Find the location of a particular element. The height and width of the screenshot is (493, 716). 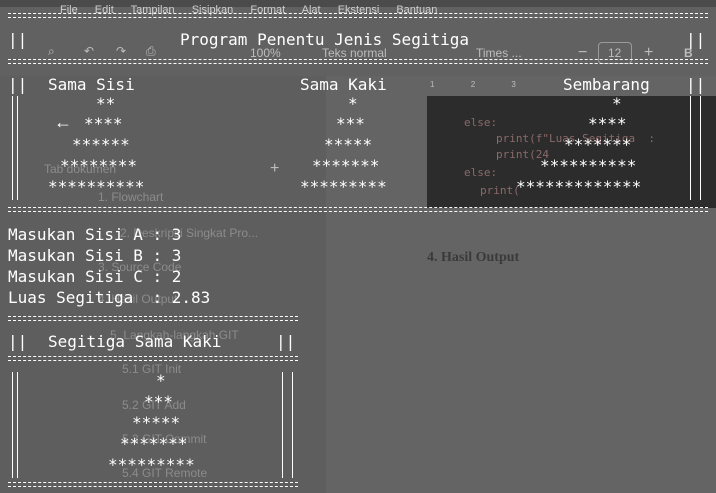

sama-kaki-row: ********* is located at coordinates (343, 186).